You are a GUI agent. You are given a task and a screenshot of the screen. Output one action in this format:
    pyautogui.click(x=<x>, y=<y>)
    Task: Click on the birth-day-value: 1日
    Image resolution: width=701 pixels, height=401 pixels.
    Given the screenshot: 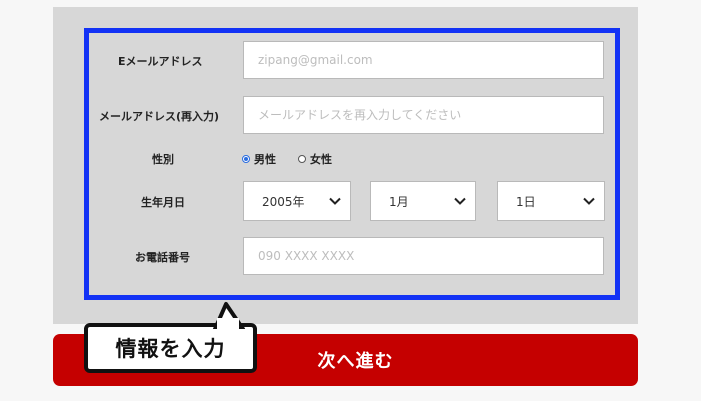 What is the action you would take?
    pyautogui.click(x=526, y=201)
    